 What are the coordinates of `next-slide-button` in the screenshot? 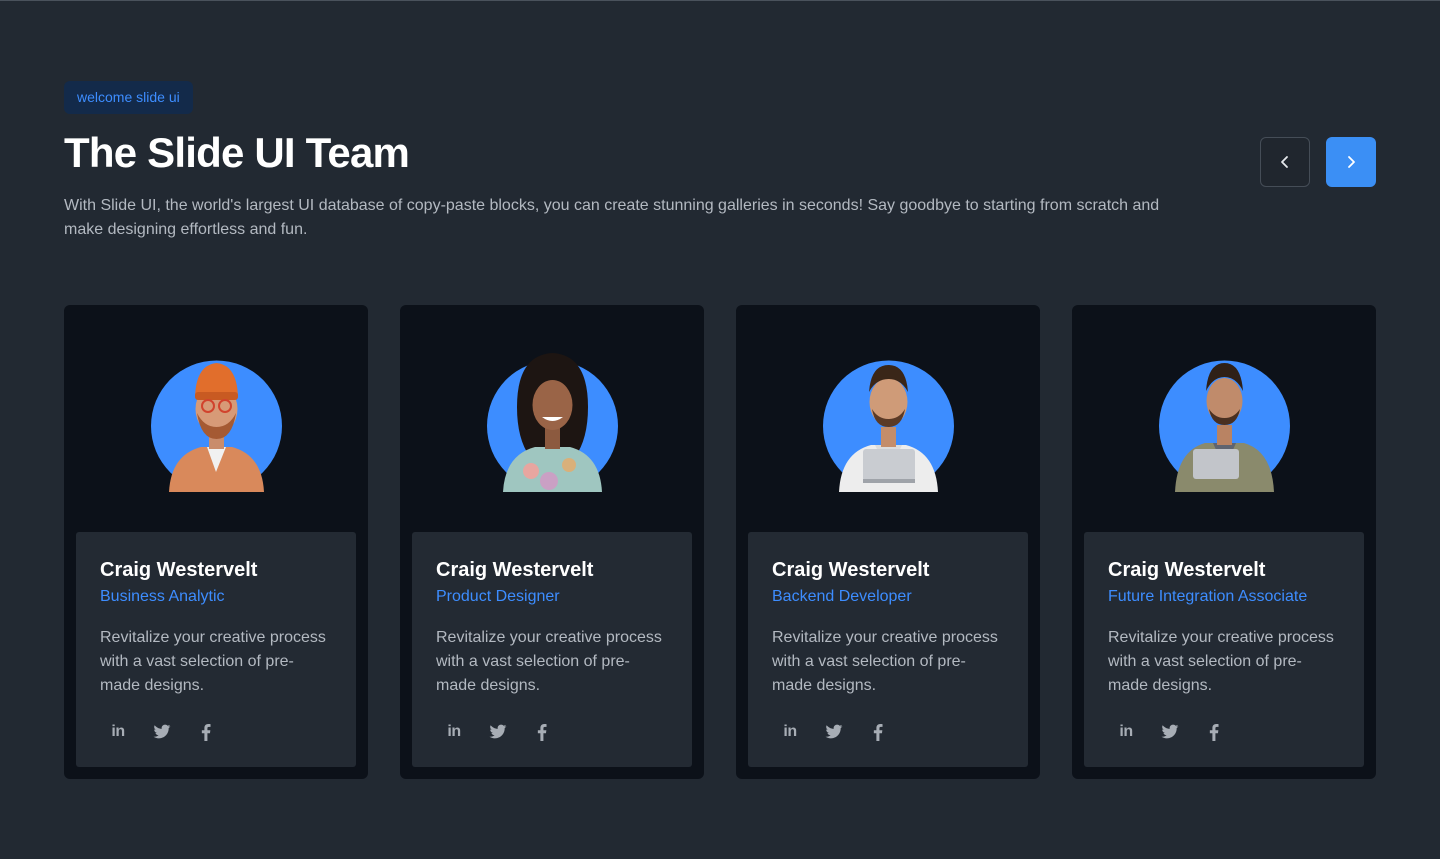 It's located at (1351, 162).